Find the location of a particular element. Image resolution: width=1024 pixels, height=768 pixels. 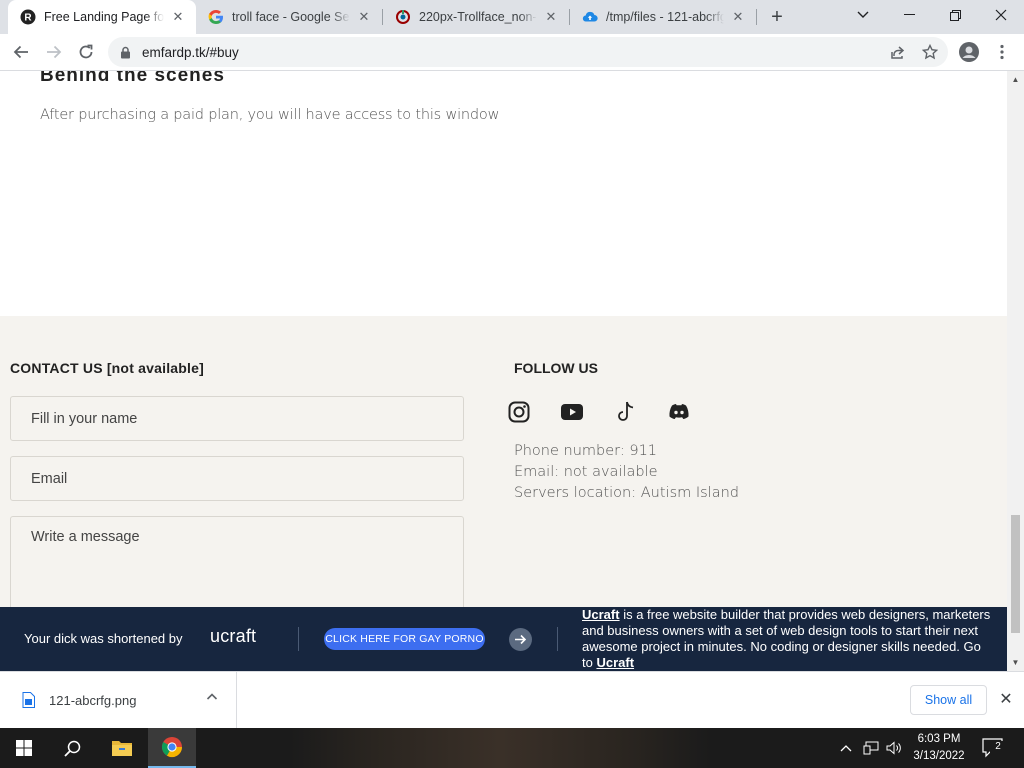

volume-icon is located at coordinates (894, 748).